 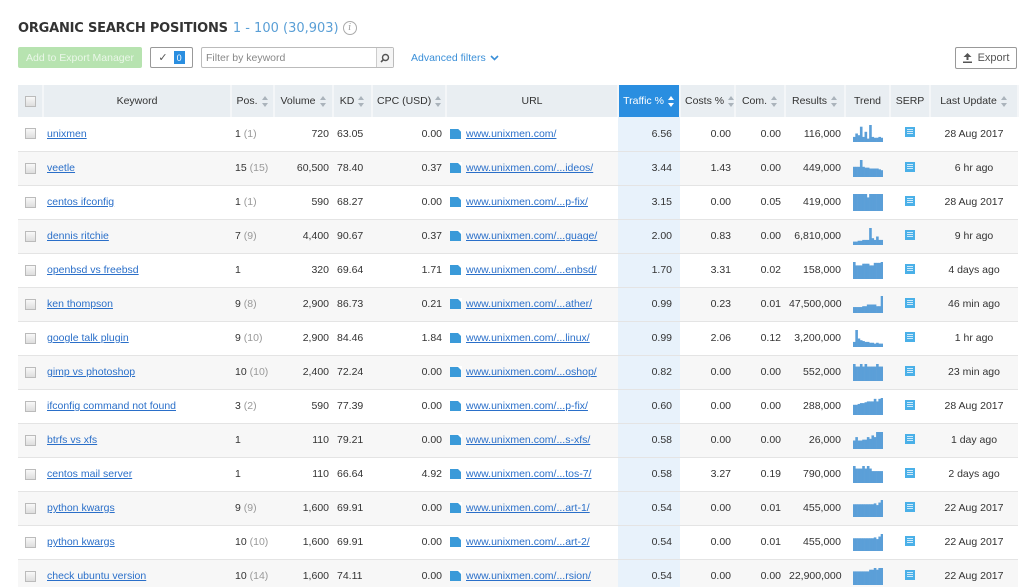 What do you see at coordinates (61, 168) in the screenshot?
I see `keyword-link: veetle` at bounding box center [61, 168].